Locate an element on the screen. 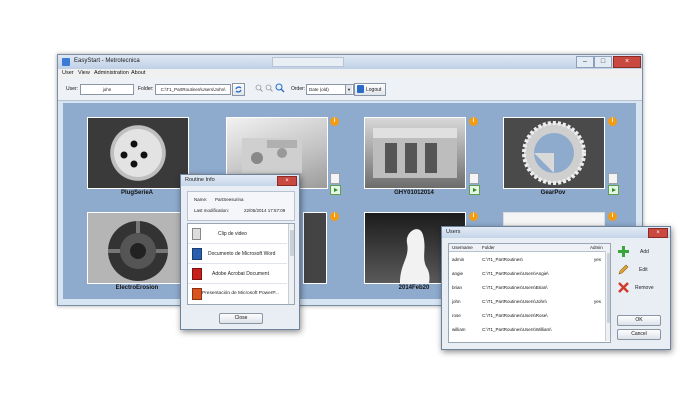 This screenshot has height=400, width=700. last-modification-value: 22/05/2014 17:57:09 is located at coordinates (265, 210).